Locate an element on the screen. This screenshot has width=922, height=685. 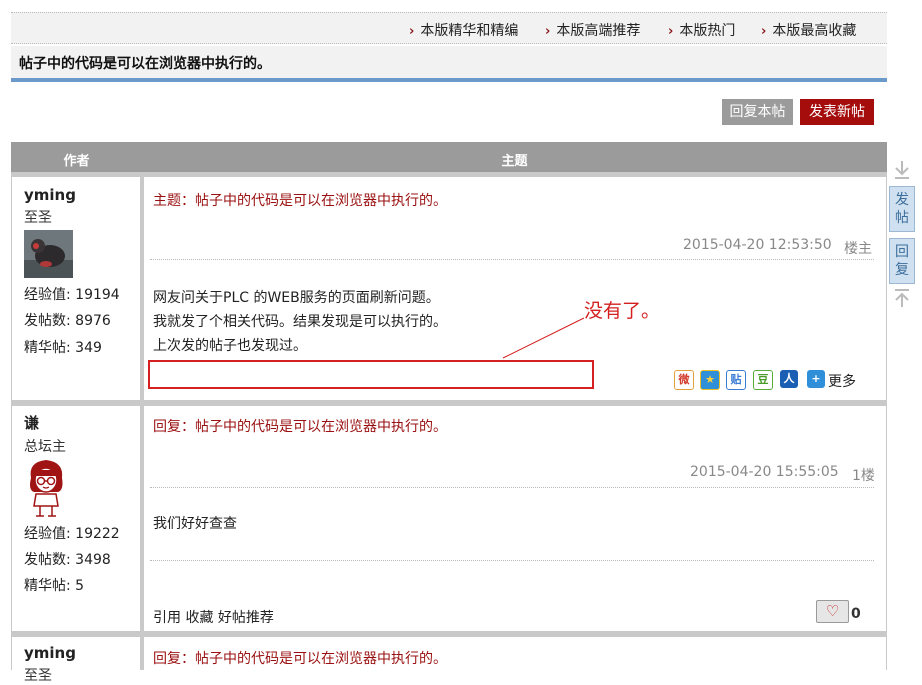
qzone-share-icon: ★ is located at coordinates (710, 380).